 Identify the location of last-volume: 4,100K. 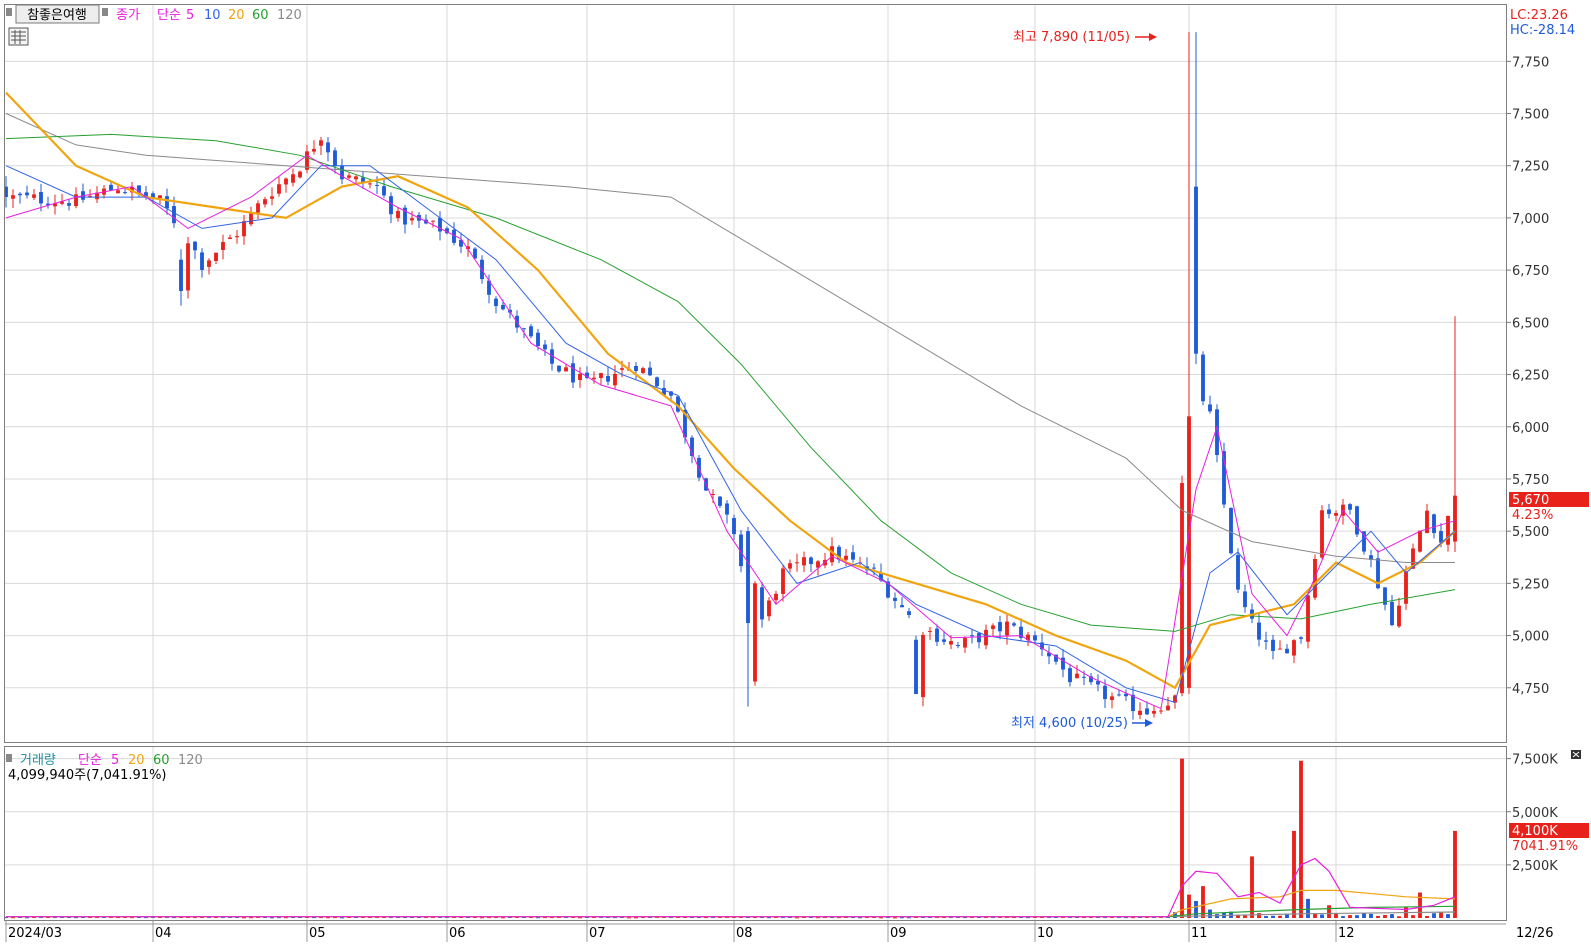
(1535, 831).